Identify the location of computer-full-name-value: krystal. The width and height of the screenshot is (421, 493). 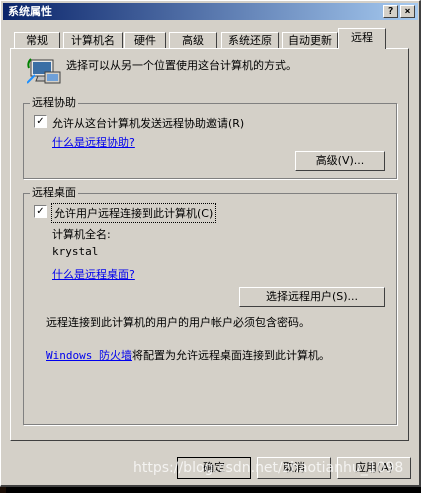
(75, 251).